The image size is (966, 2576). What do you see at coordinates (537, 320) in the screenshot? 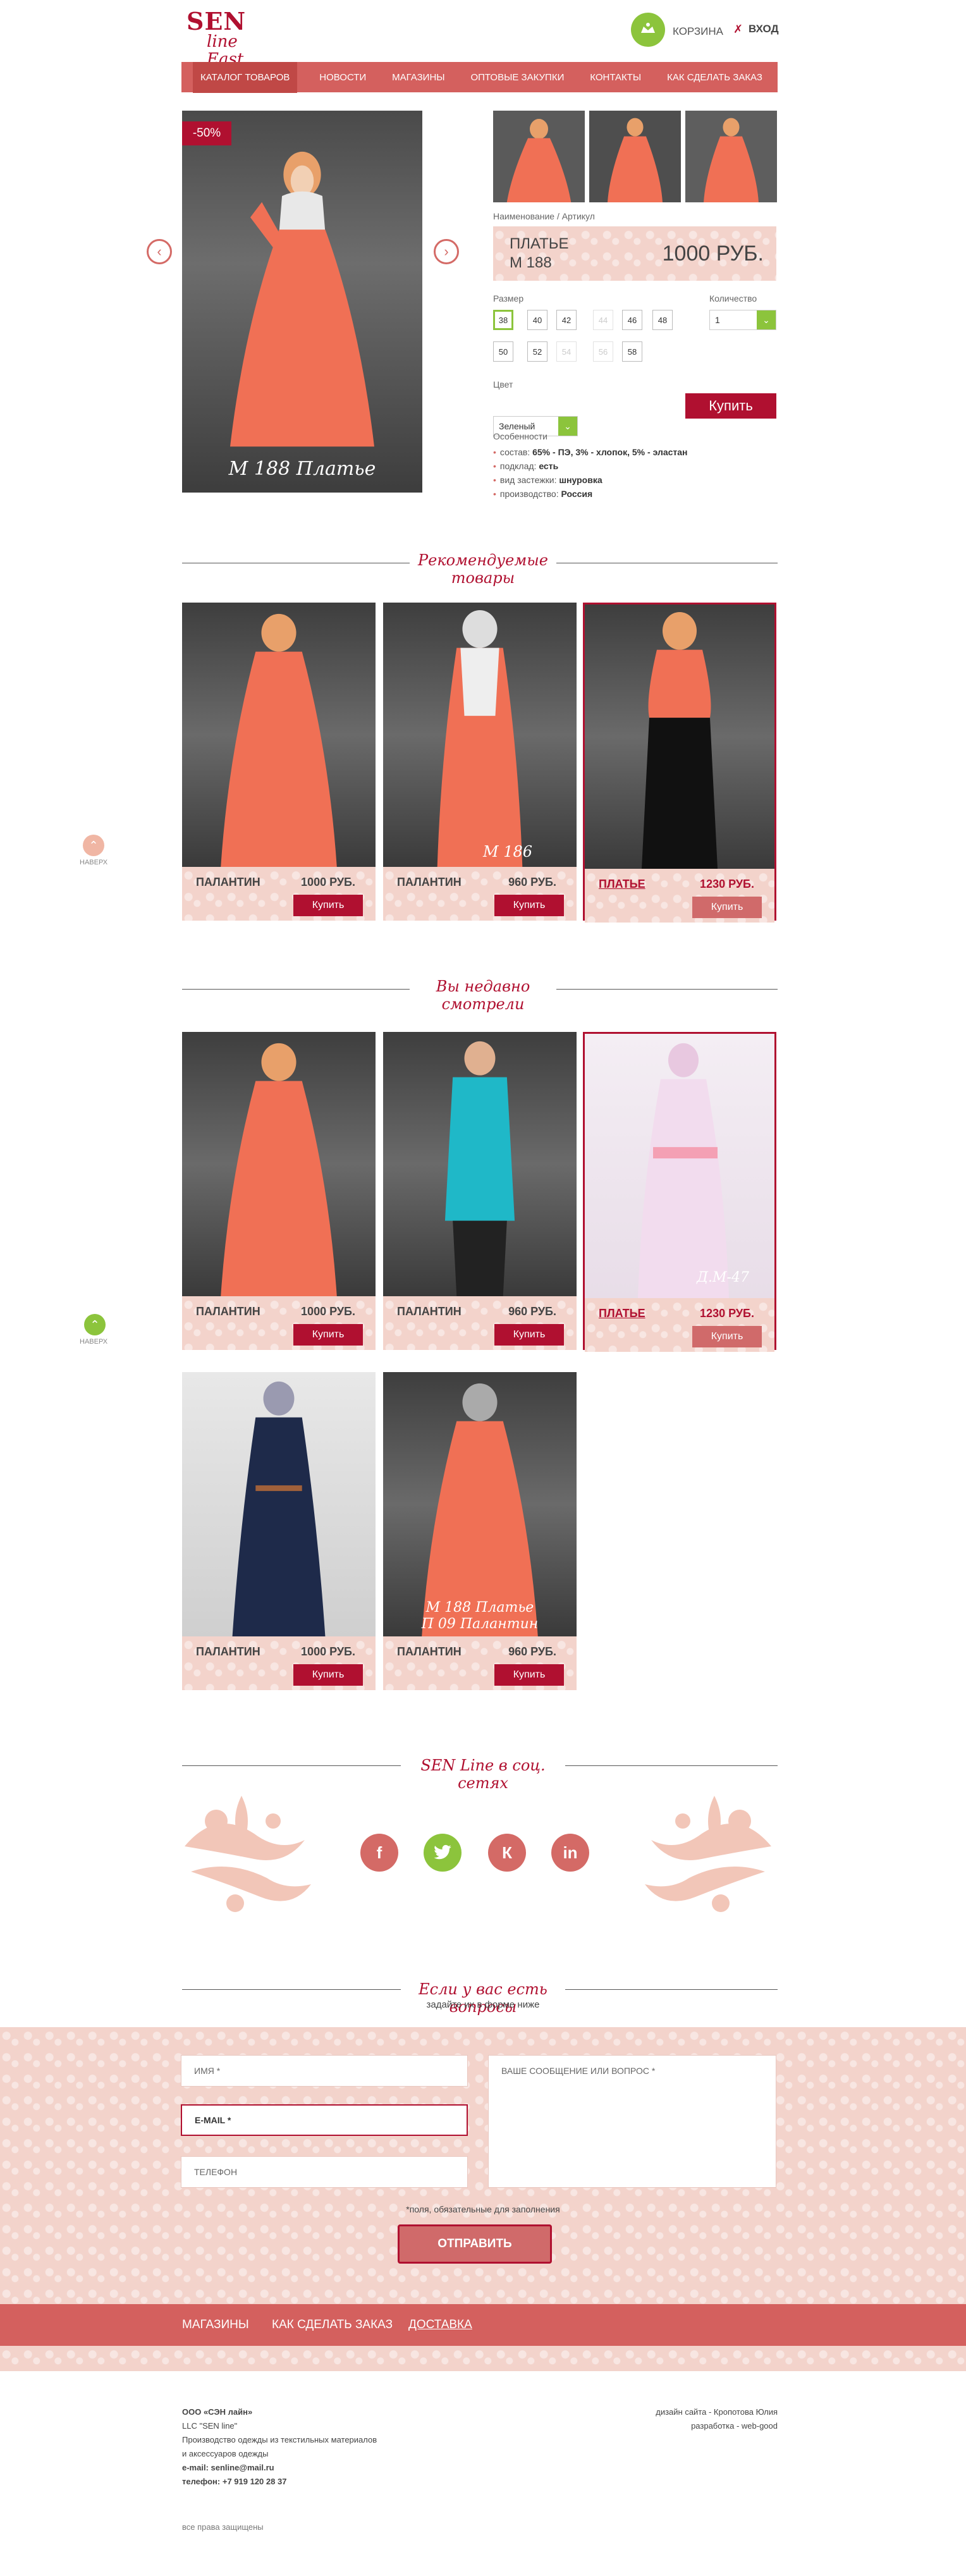
I see `size-option: 40` at bounding box center [537, 320].